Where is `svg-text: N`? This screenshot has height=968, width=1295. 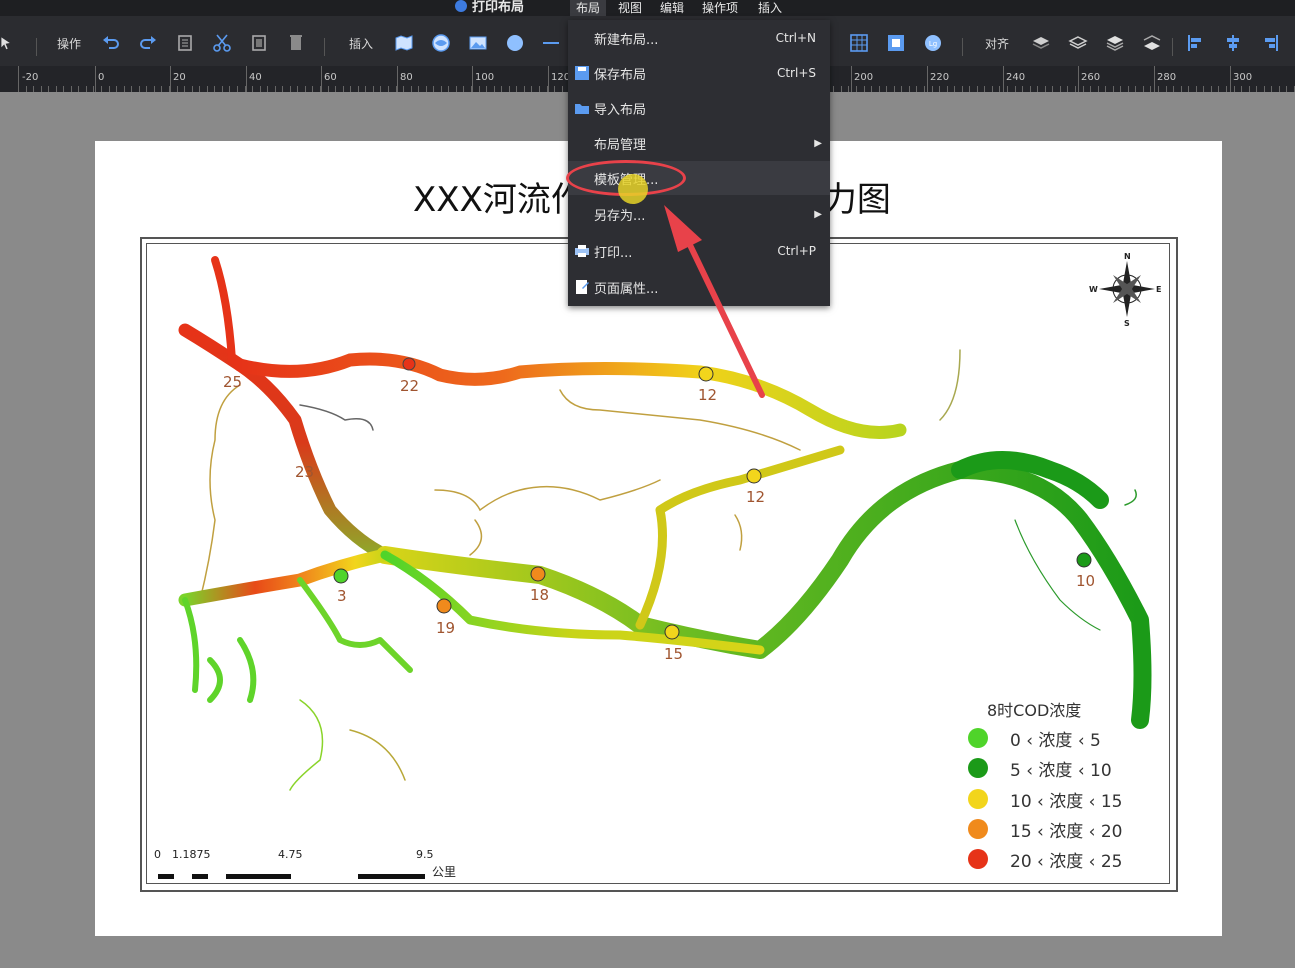 svg-text: N is located at coordinates (1127, 256).